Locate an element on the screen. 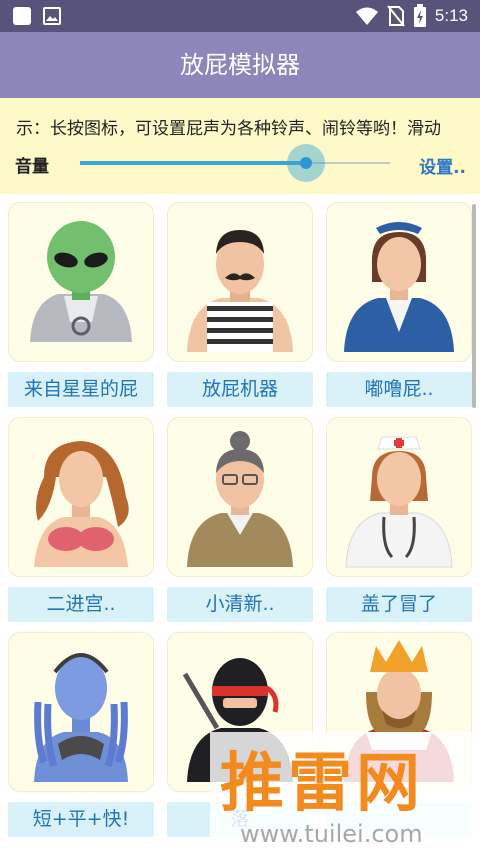 Image resolution: width=480 pixels, height=853 pixels. volume-slider is located at coordinates (235, 163).